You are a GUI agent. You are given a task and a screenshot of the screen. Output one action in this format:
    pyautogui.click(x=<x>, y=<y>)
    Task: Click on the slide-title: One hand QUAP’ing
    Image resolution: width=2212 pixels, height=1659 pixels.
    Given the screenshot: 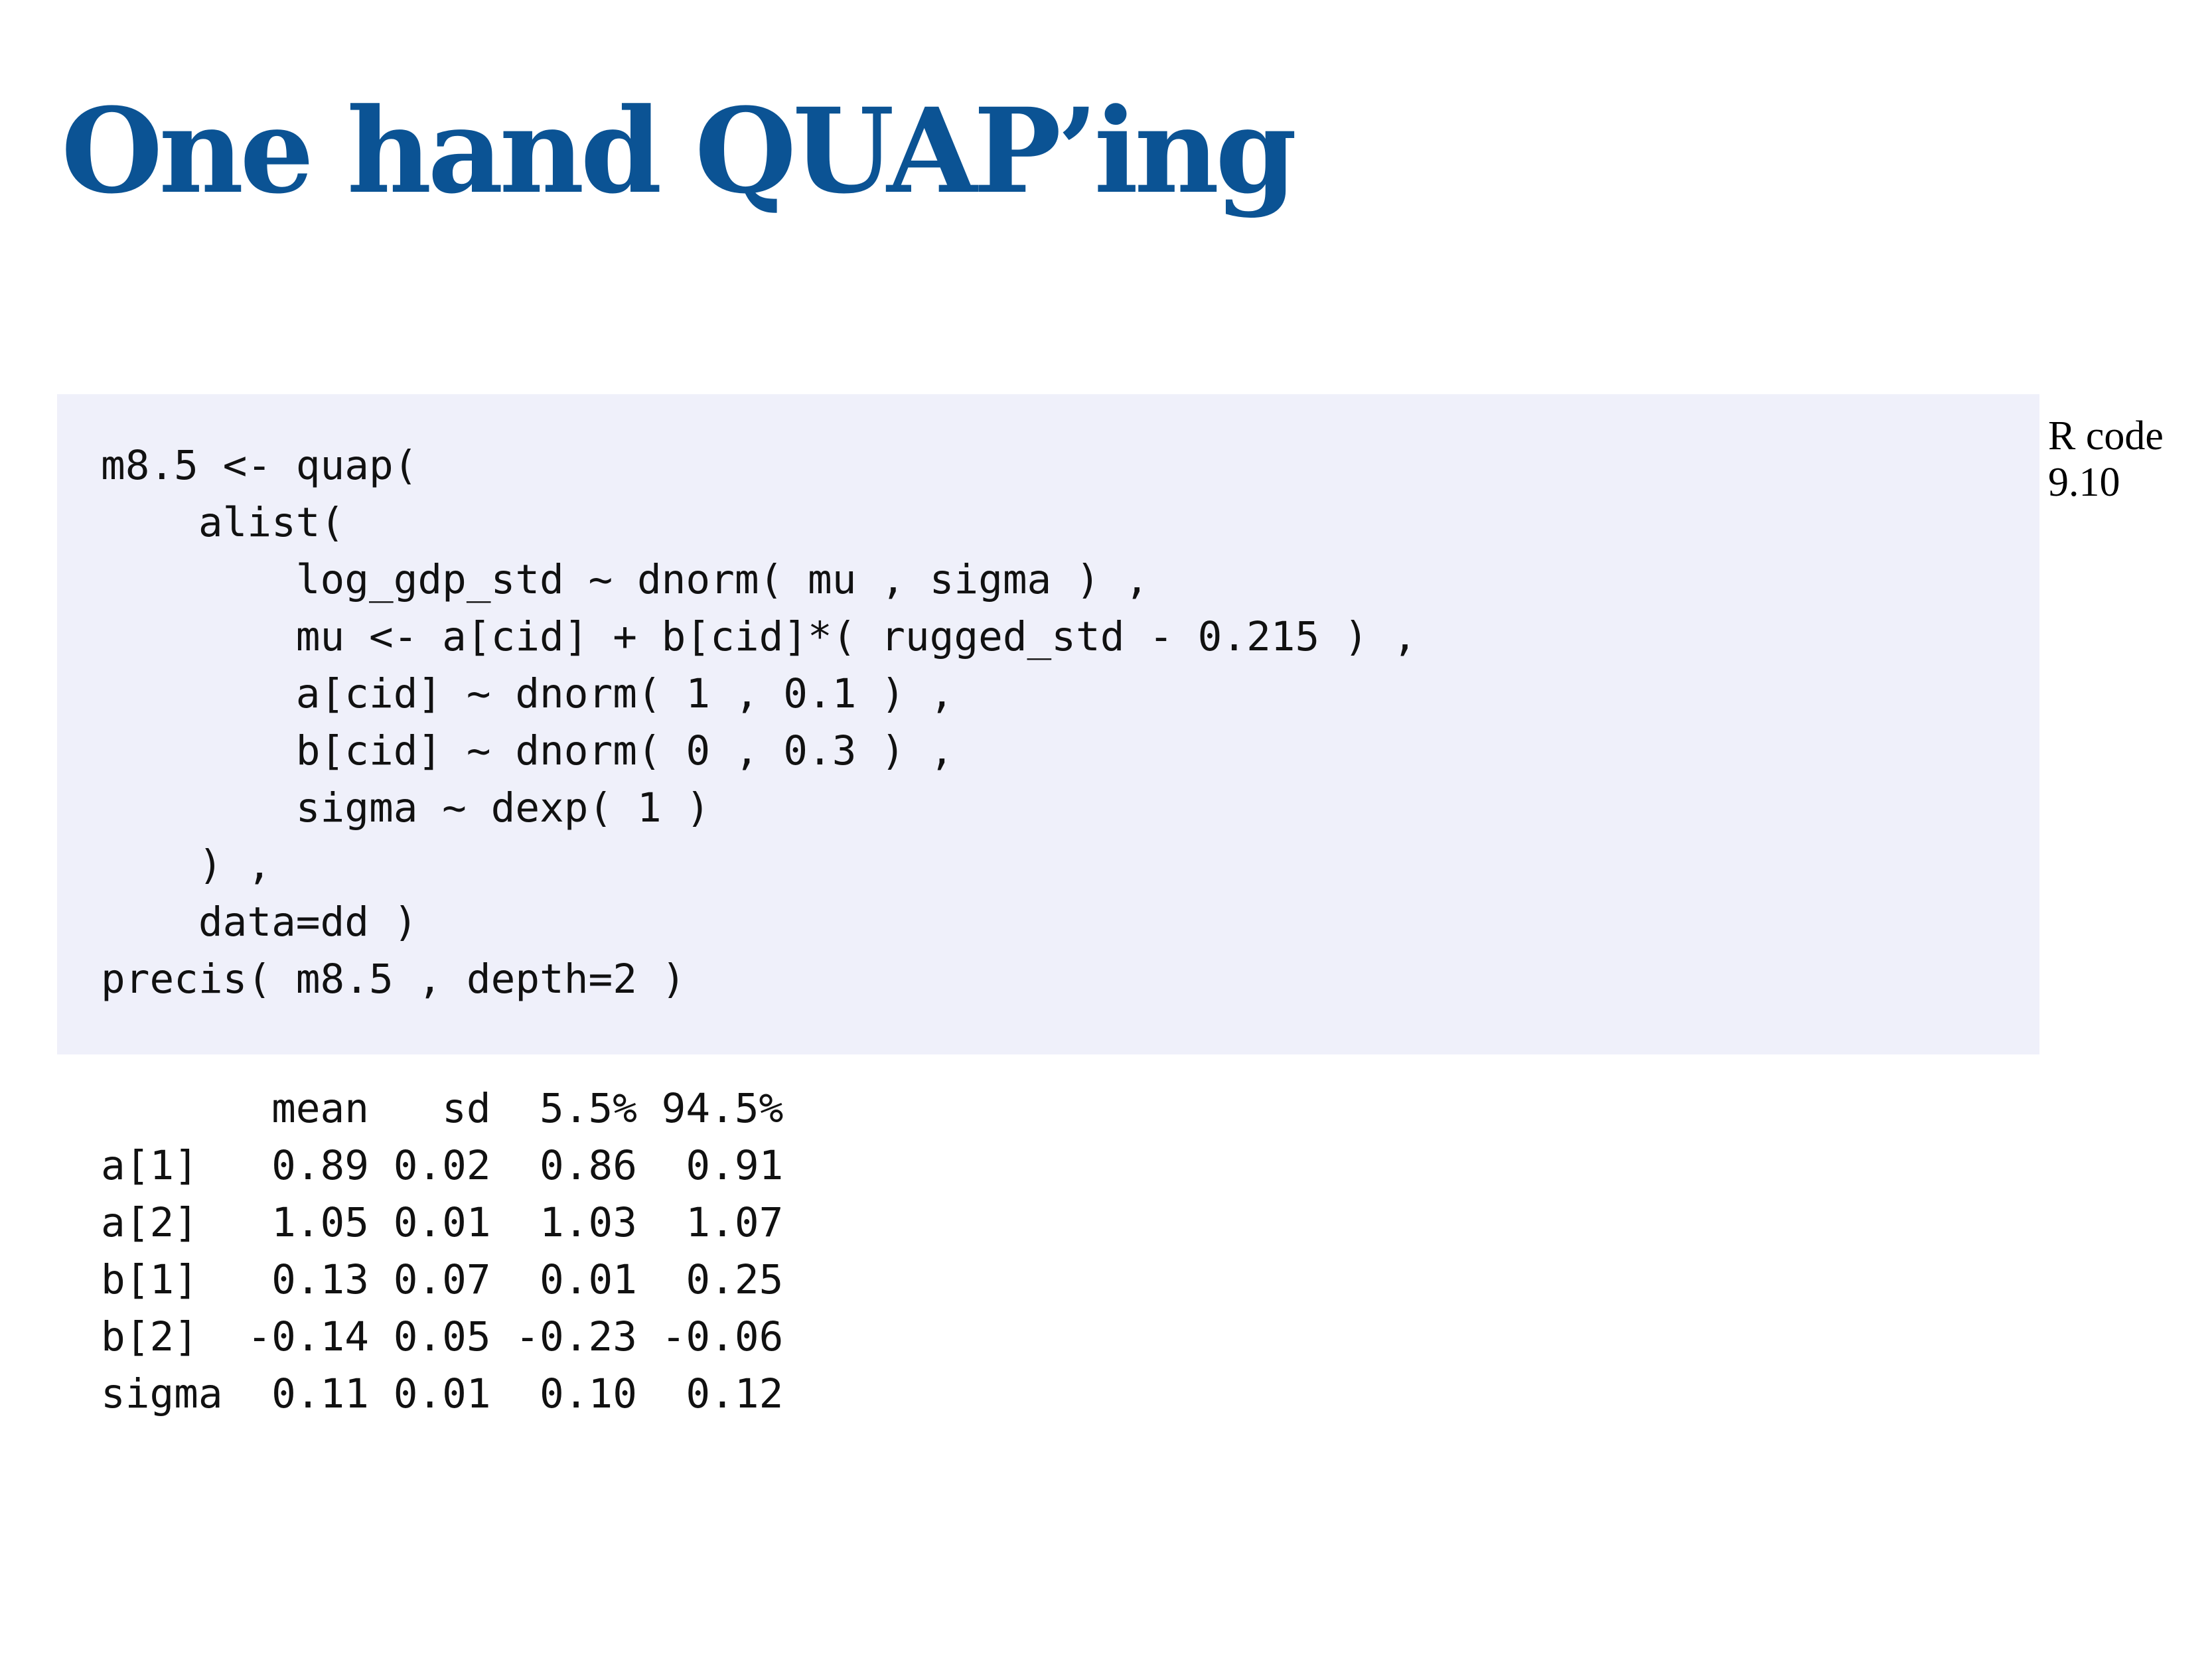 What is the action you would take?
    pyautogui.click(x=679, y=151)
    